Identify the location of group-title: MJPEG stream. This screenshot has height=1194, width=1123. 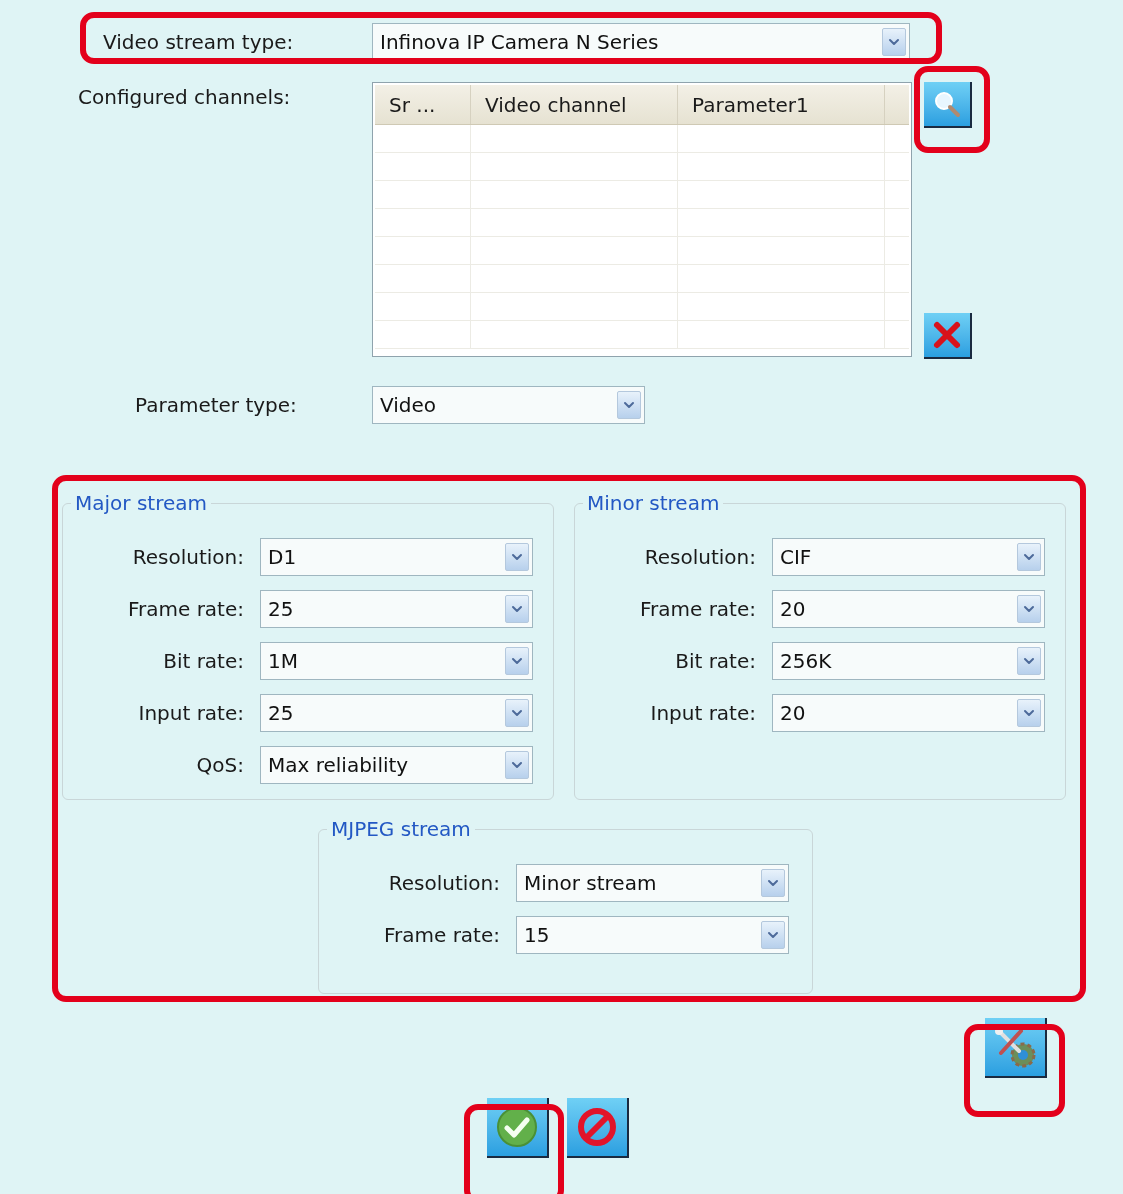
(401, 829).